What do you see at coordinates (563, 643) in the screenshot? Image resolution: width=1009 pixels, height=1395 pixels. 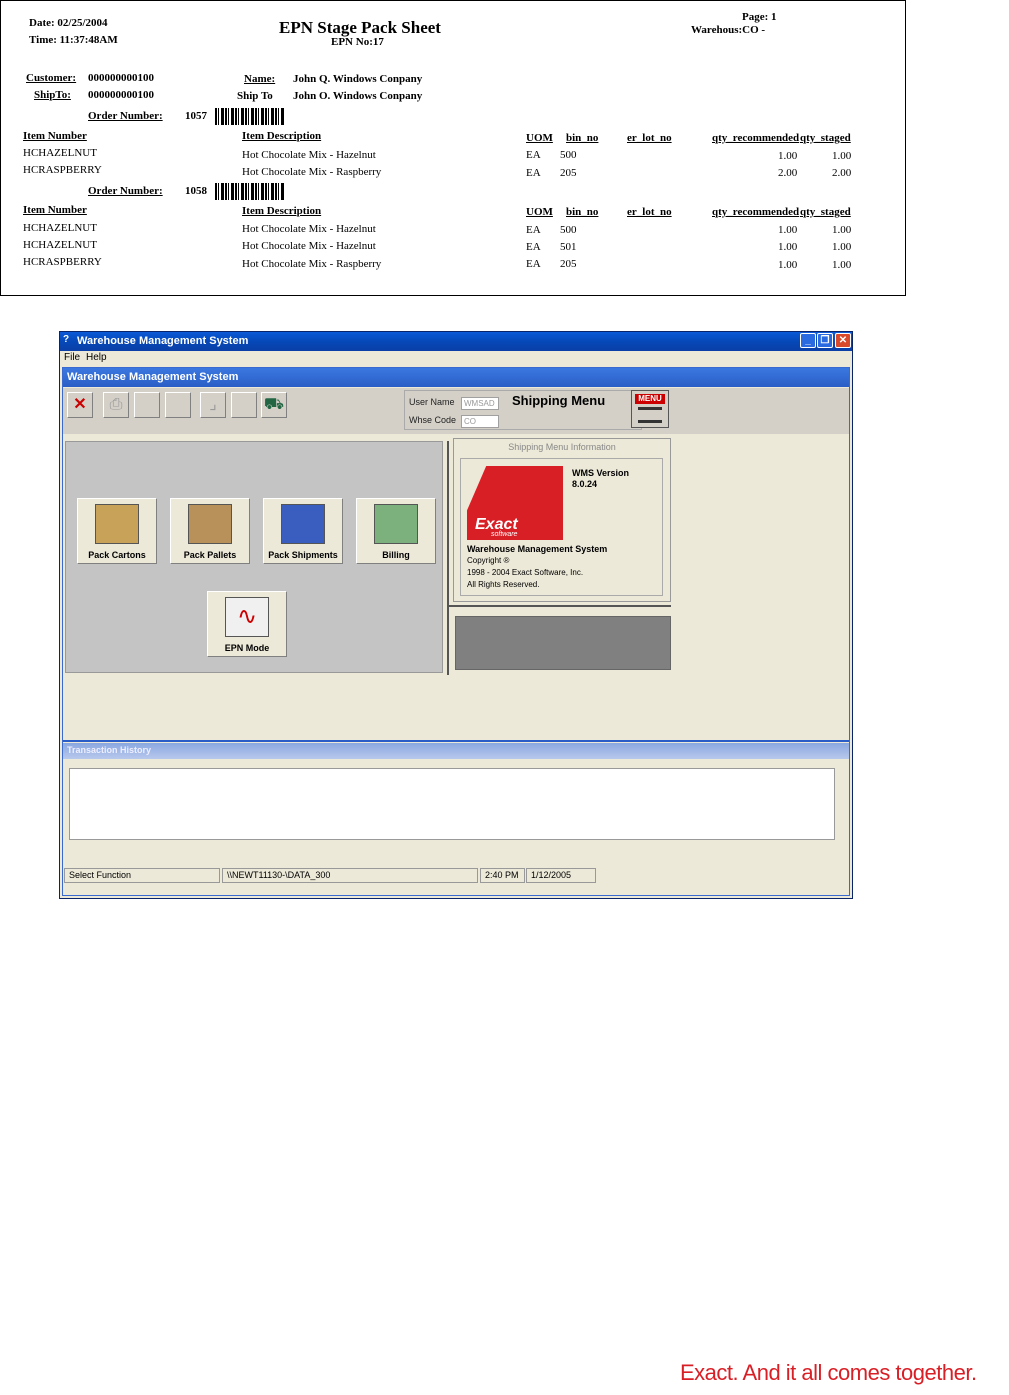 I see `message-panel` at bounding box center [563, 643].